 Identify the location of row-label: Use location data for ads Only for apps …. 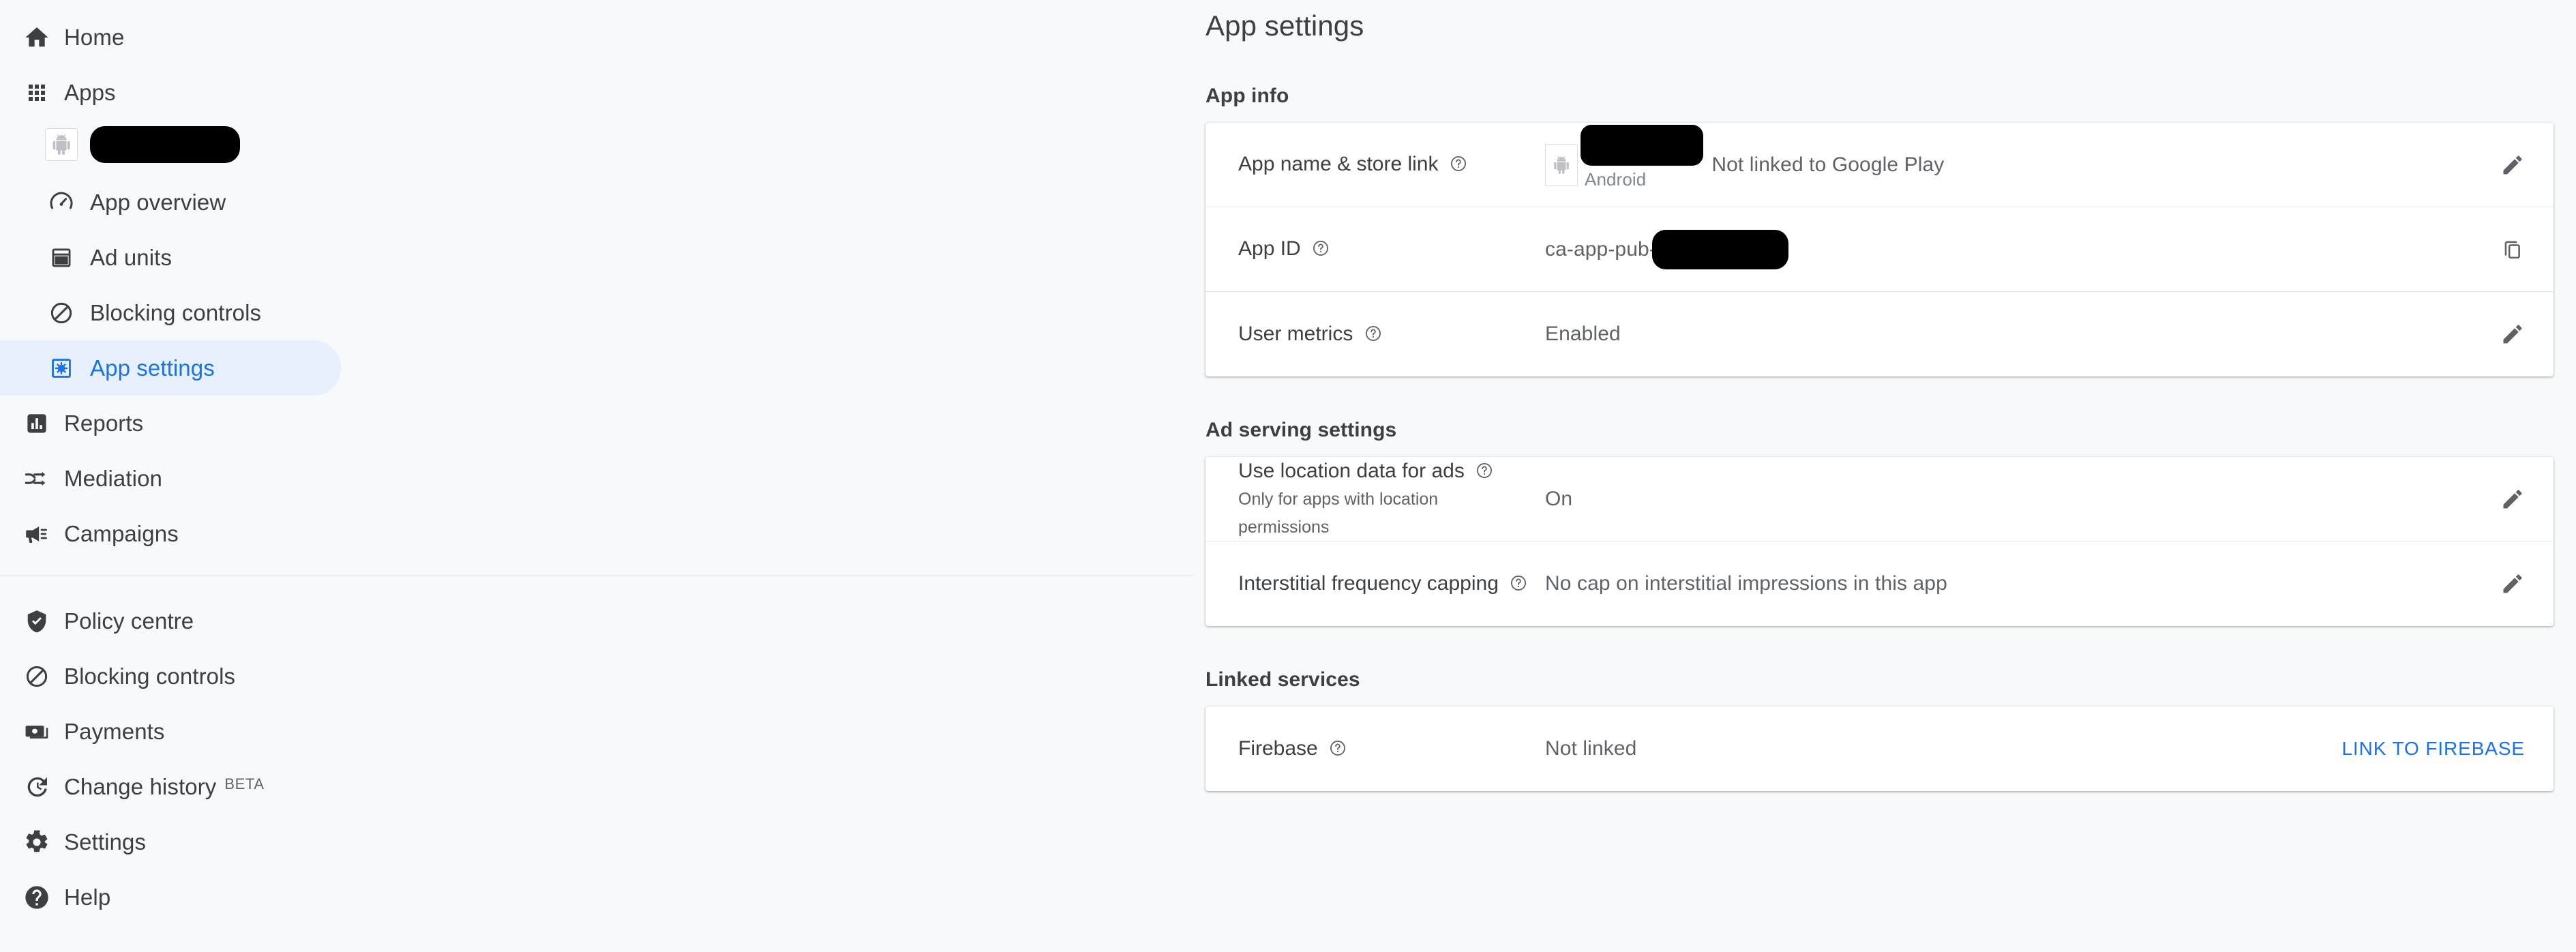
(1391, 499).